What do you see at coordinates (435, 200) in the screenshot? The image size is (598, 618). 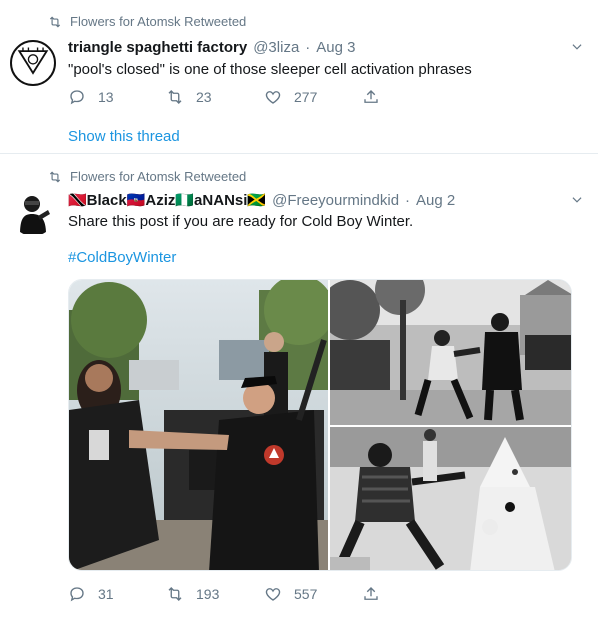 I see `tweet-date: Aug 2` at bounding box center [435, 200].